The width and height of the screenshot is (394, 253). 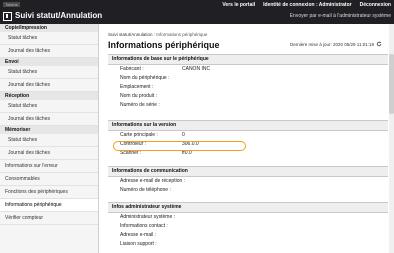 I want to click on vertical-scrollbar, so click(x=391, y=138).